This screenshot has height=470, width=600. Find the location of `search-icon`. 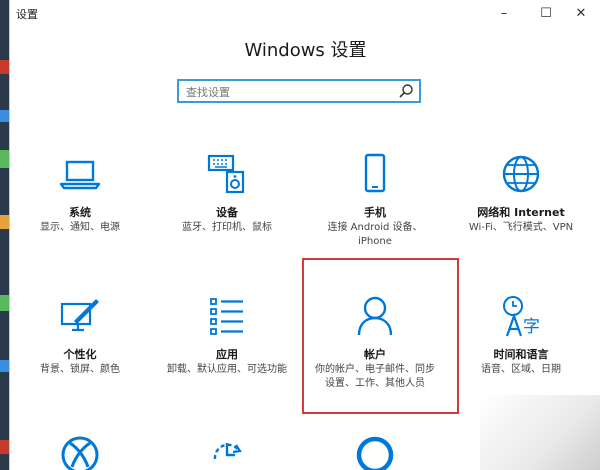

search-icon is located at coordinates (406, 91).